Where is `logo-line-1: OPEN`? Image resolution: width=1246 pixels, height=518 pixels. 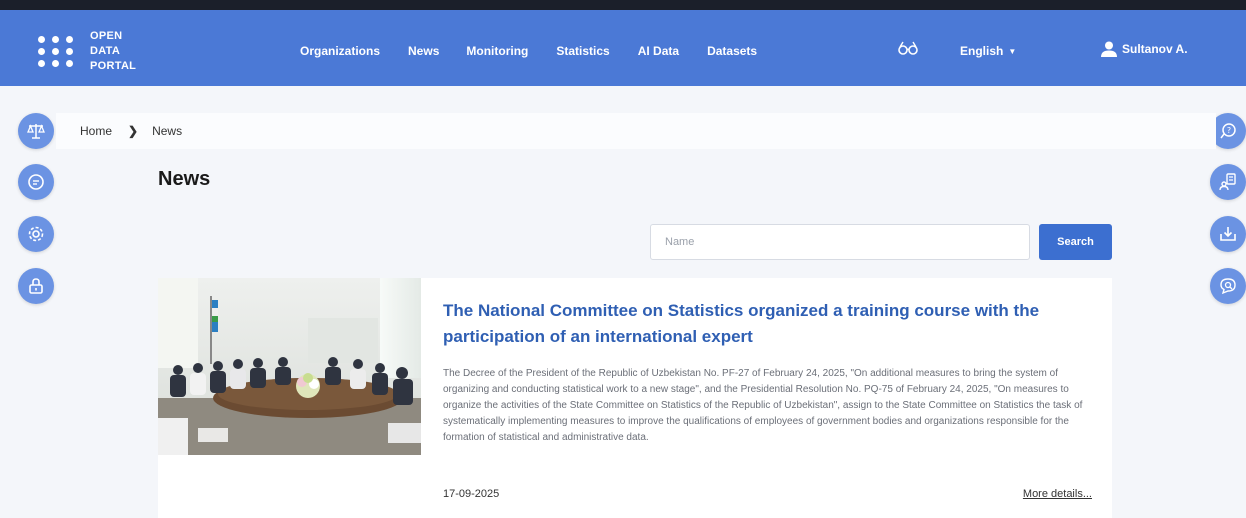
logo-line-1: OPEN is located at coordinates (106, 35).